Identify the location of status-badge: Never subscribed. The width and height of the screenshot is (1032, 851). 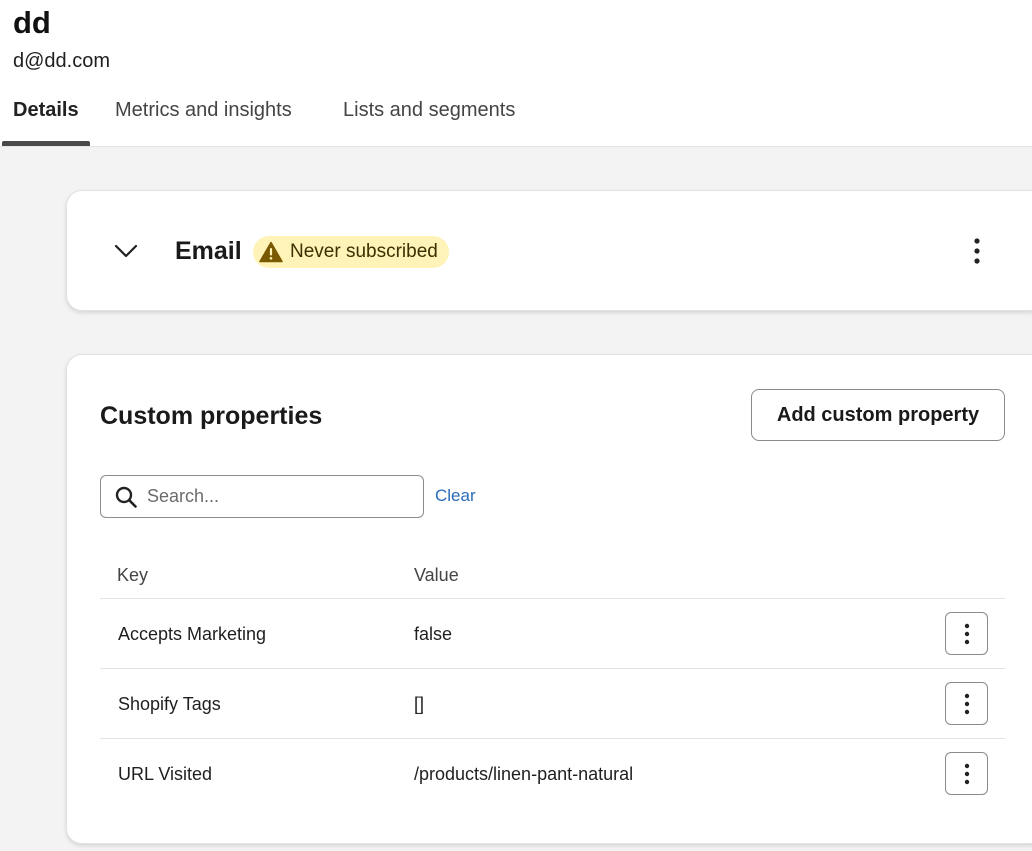
(351, 252).